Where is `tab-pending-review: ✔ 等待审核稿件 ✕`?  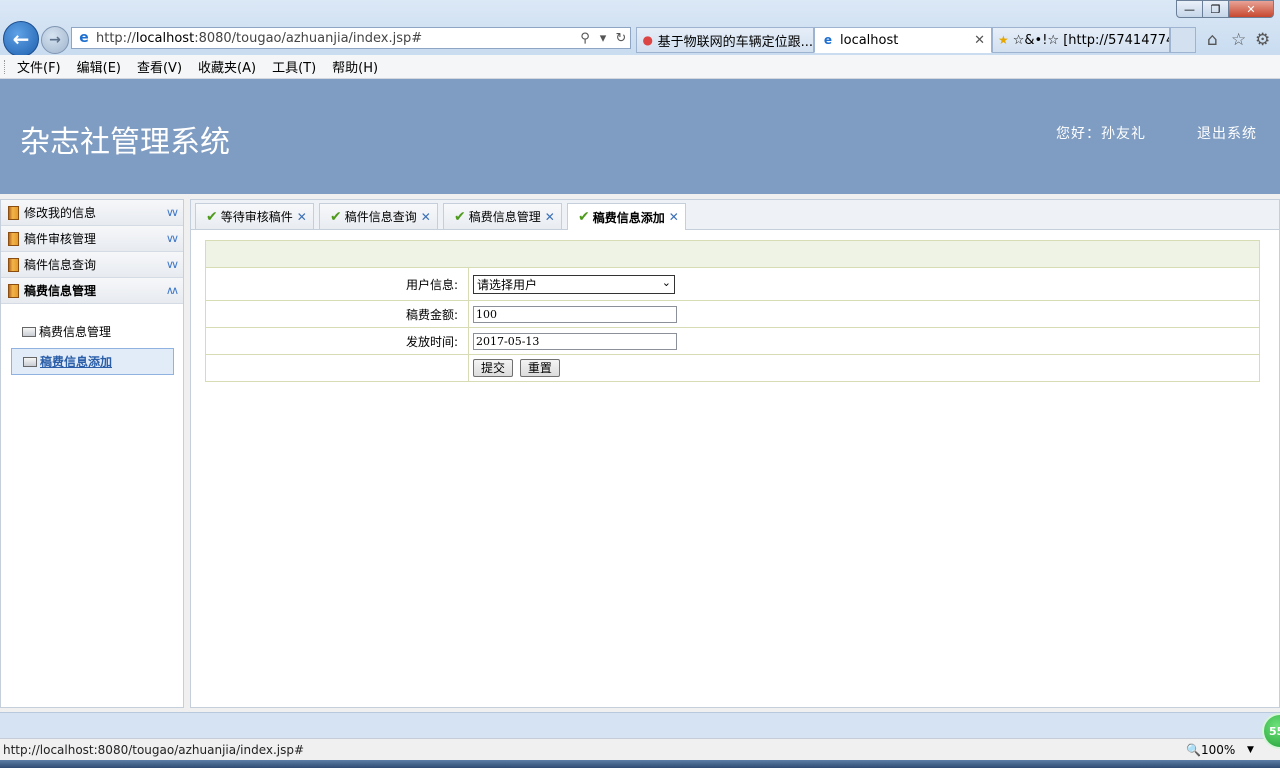
tab-pending-review: ✔ 等待审核稿件 ✕ is located at coordinates (254, 216).